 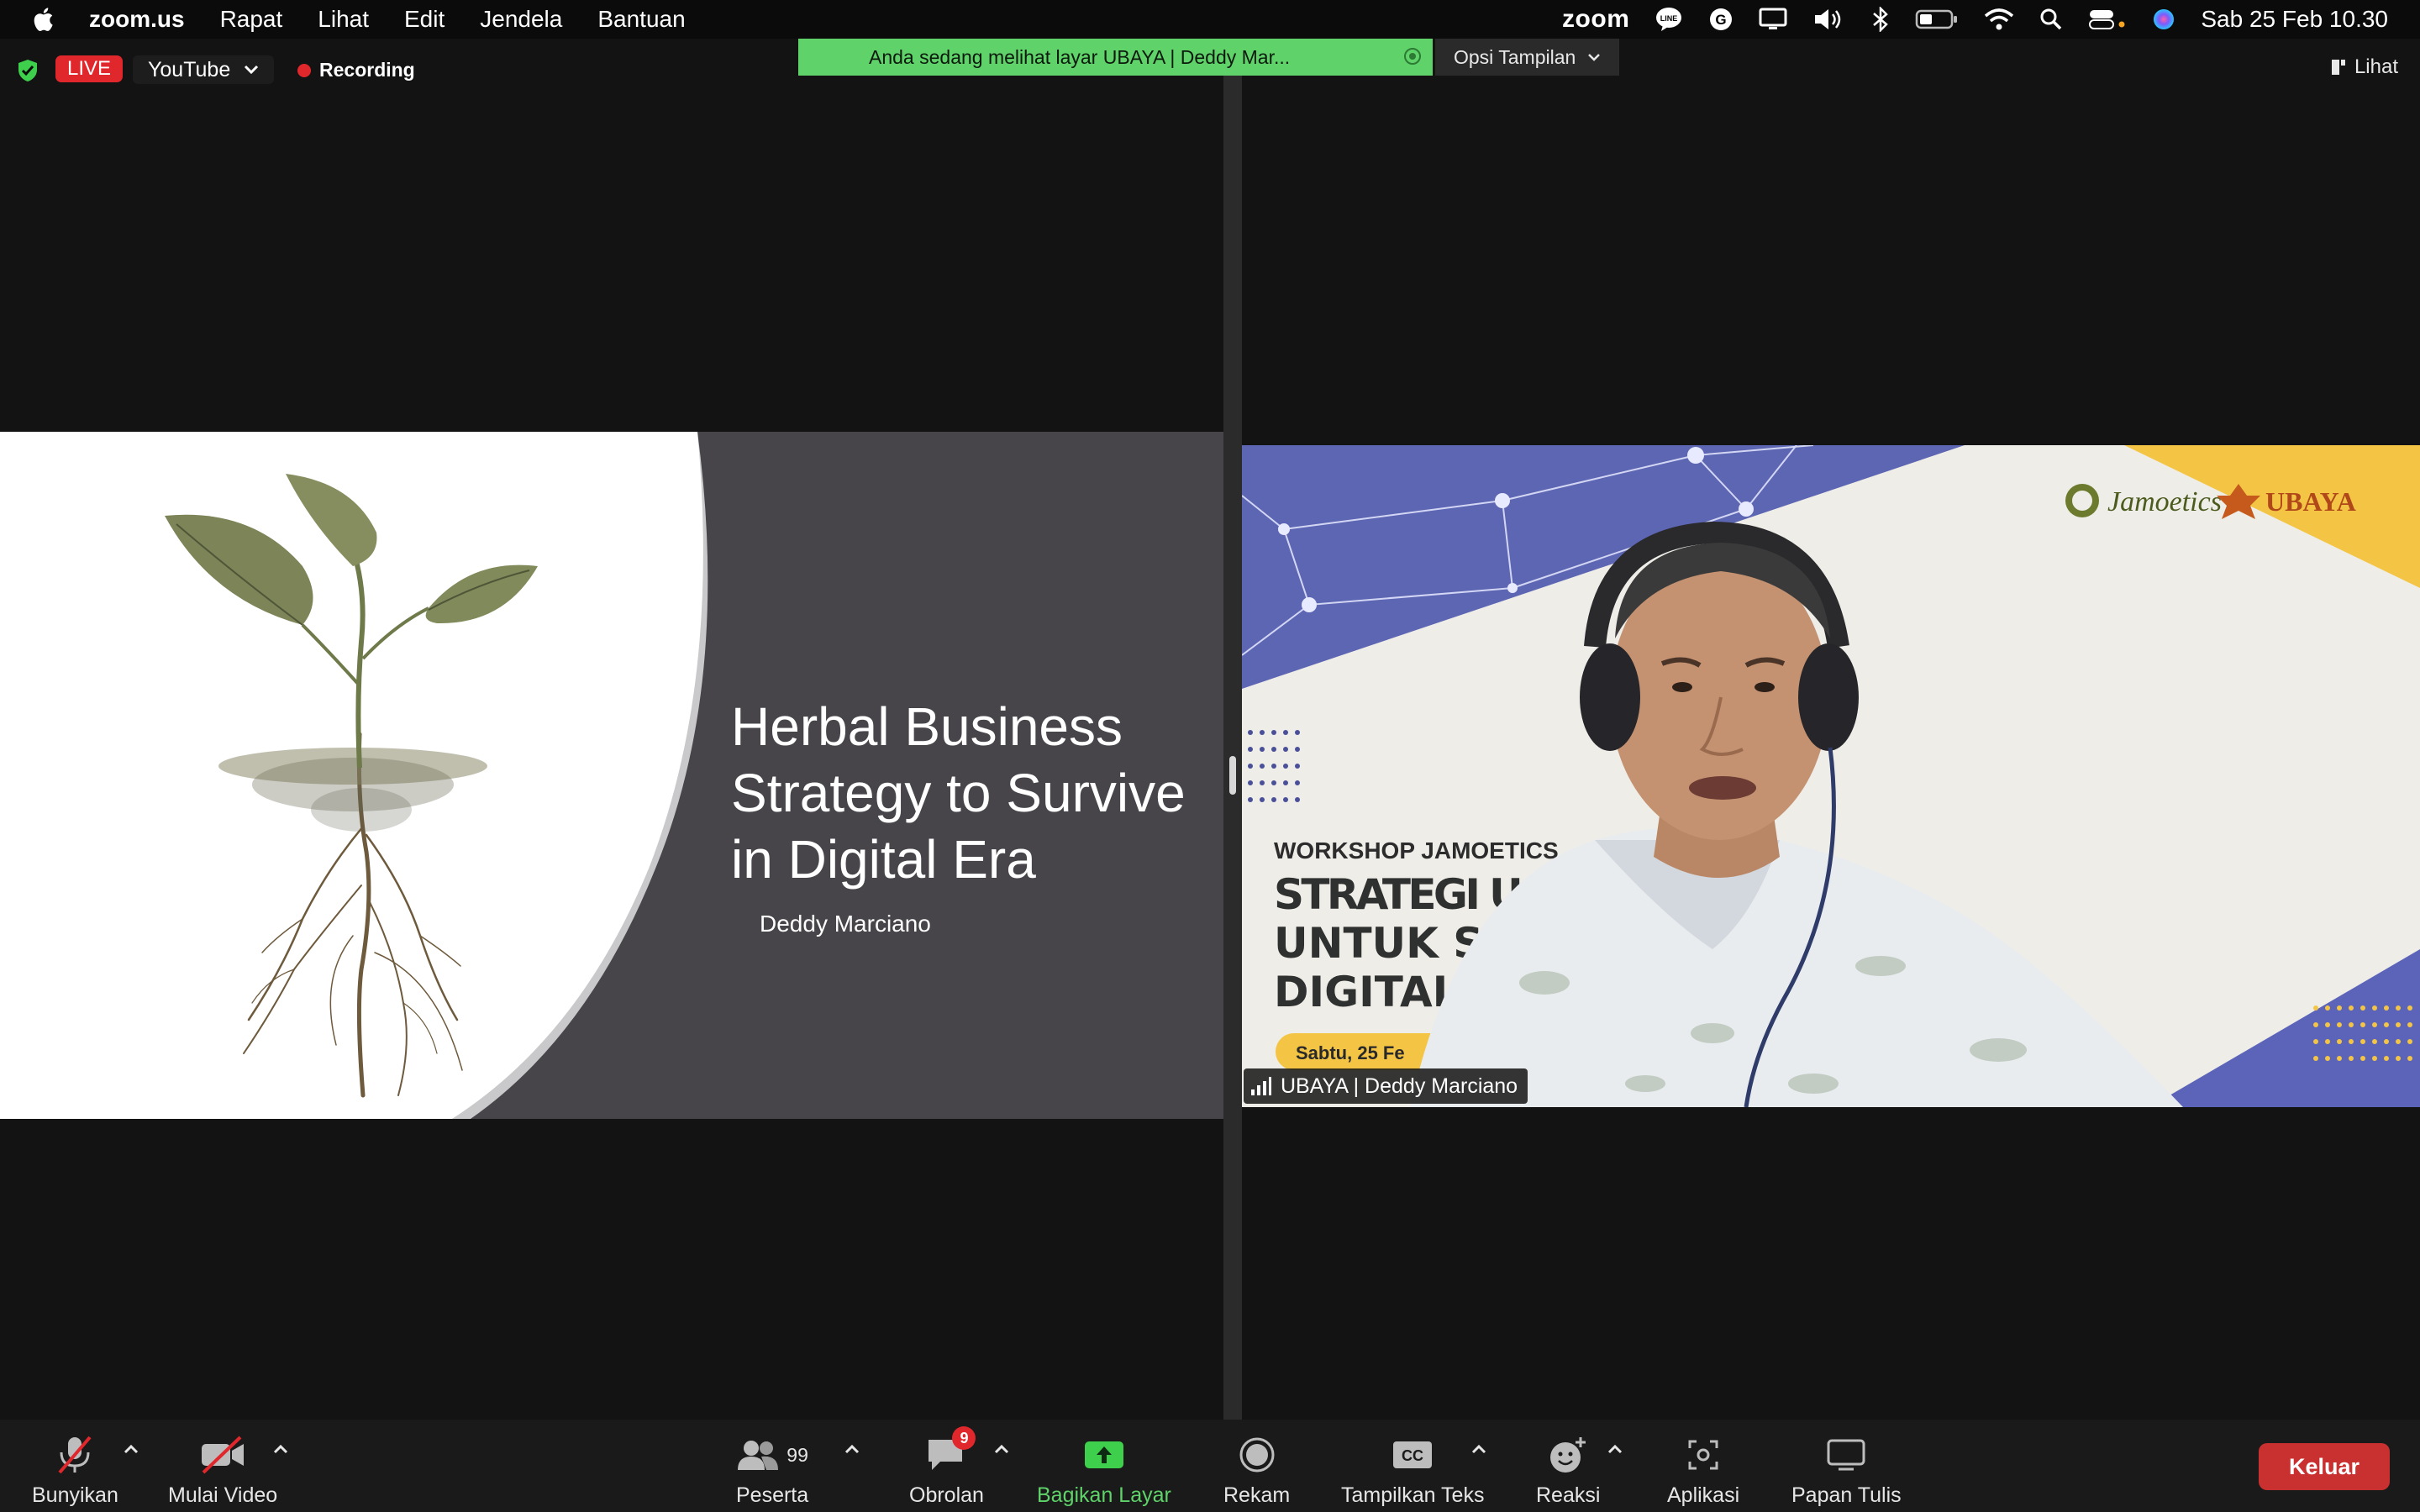 What do you see at coordinates (1880, 19) in the screenshot?
I see `bluetooth-icon` at bounding box center [1880, 19].